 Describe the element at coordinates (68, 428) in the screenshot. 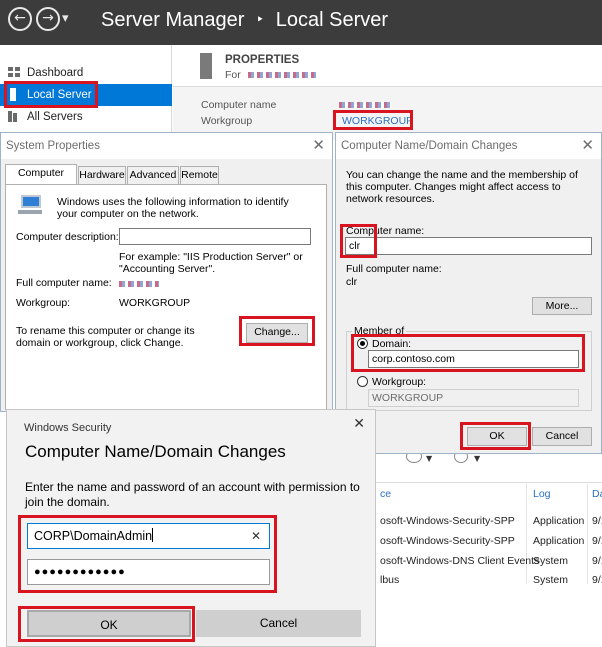

I see `dialog-header: Windows Security` at that location.